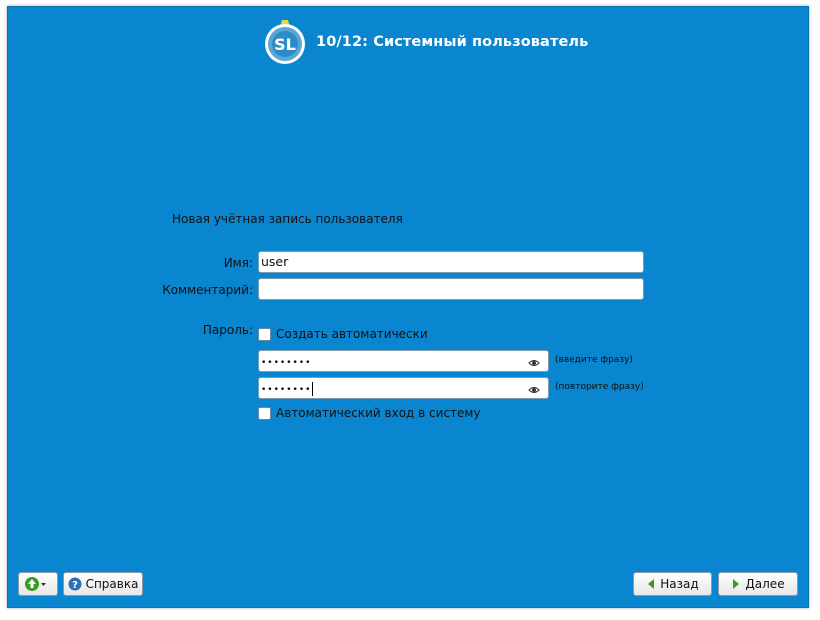 The width and height of the screenshot is (820, 620). Describe the element at coordinates (313, 388) in the screenshot. I see `text-caret` at that location.